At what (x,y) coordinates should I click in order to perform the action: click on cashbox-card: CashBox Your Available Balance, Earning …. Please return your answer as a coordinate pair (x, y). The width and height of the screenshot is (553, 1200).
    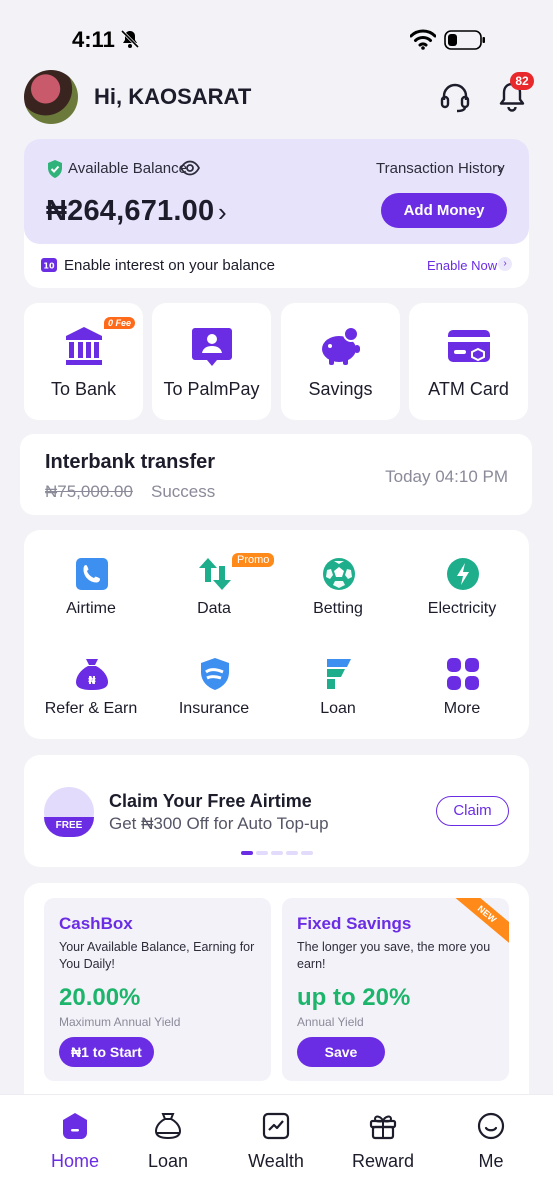
    Looking at the image, I should click on (157, 989).